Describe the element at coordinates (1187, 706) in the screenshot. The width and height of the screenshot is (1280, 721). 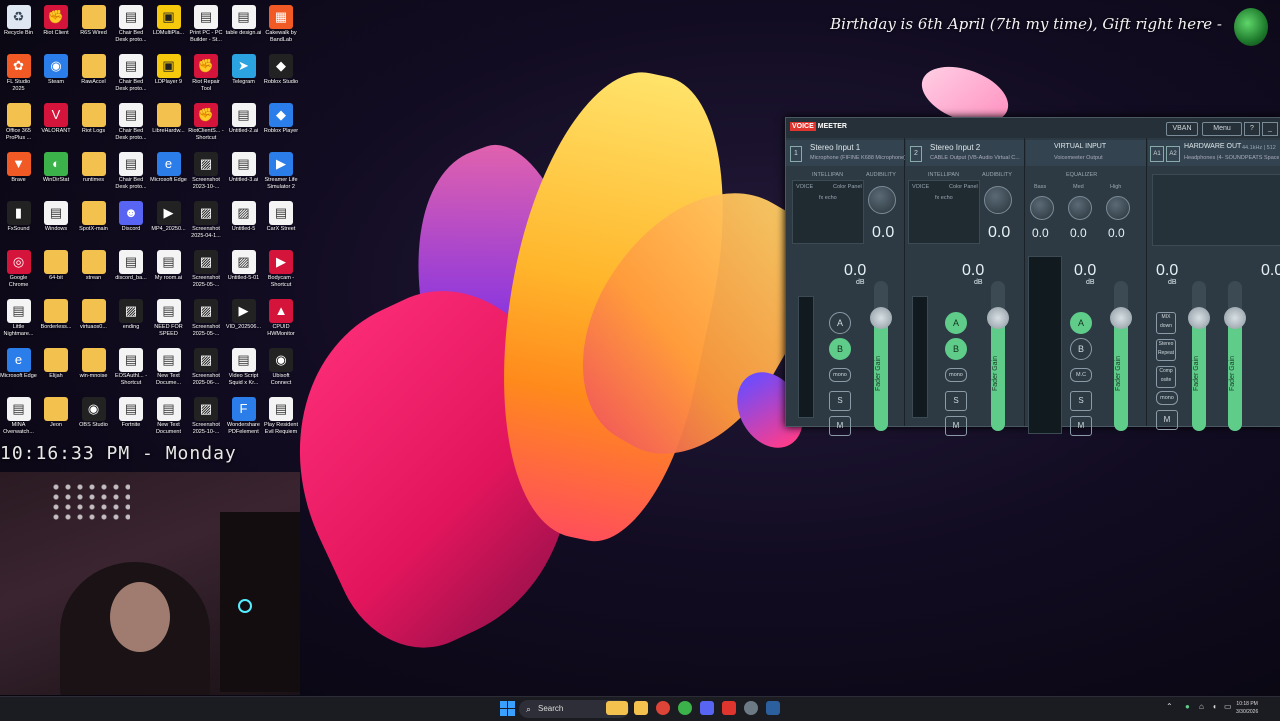
I see `tray-app-icon: ●` at that location.